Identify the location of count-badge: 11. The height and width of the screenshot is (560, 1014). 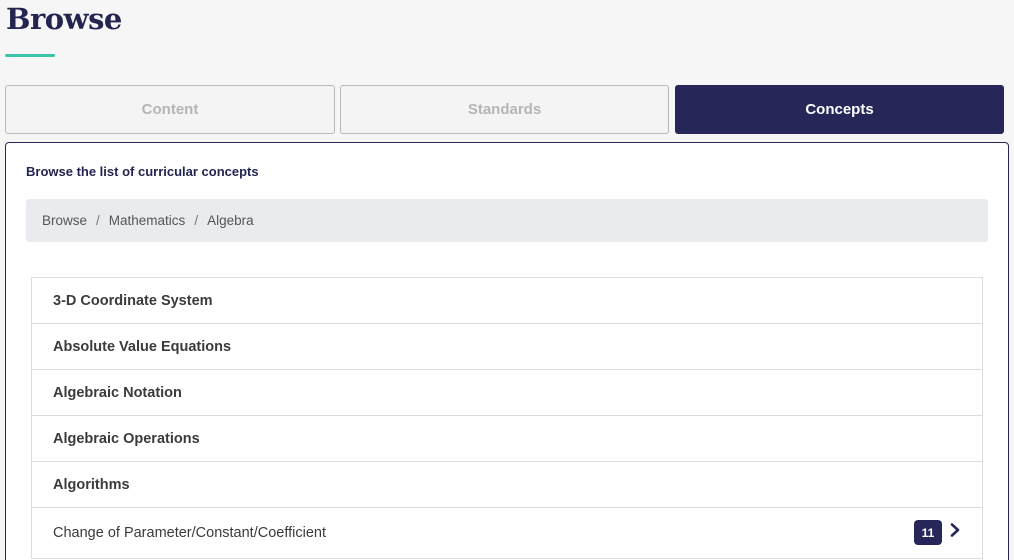
(928, 532).